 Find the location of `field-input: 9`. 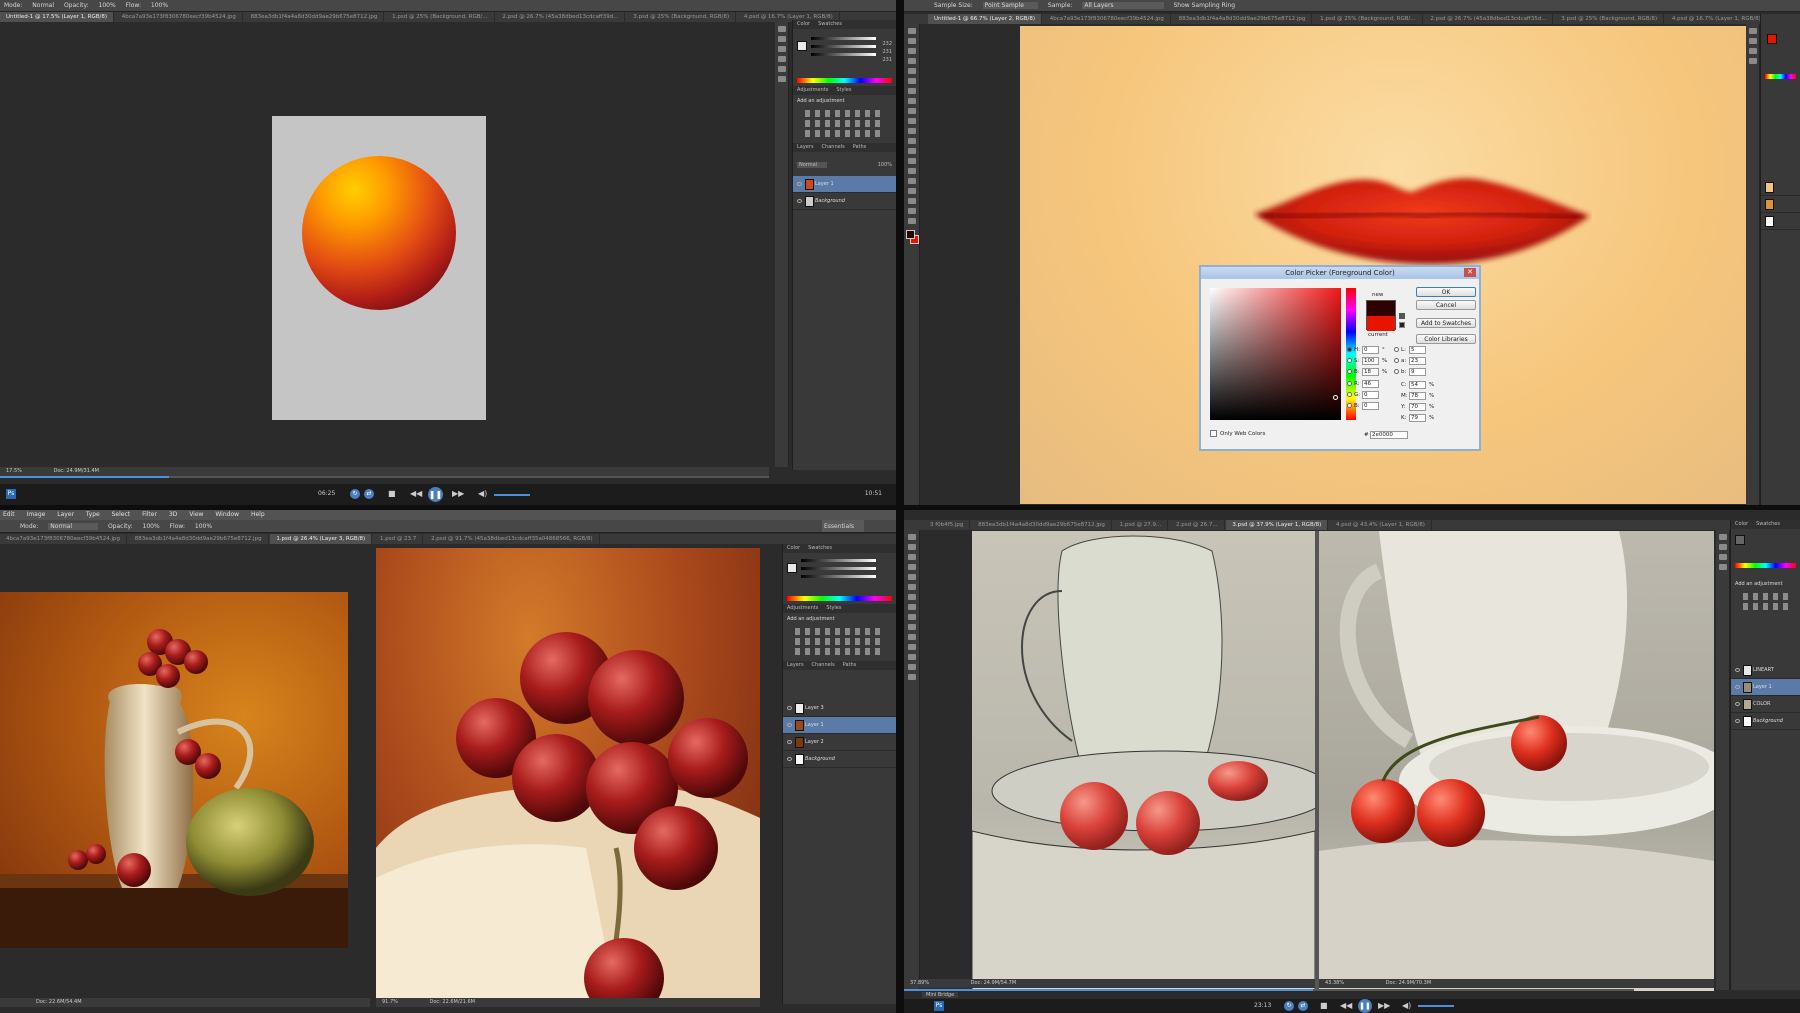

field-input: 9 is located at coordinates (1417, 372).